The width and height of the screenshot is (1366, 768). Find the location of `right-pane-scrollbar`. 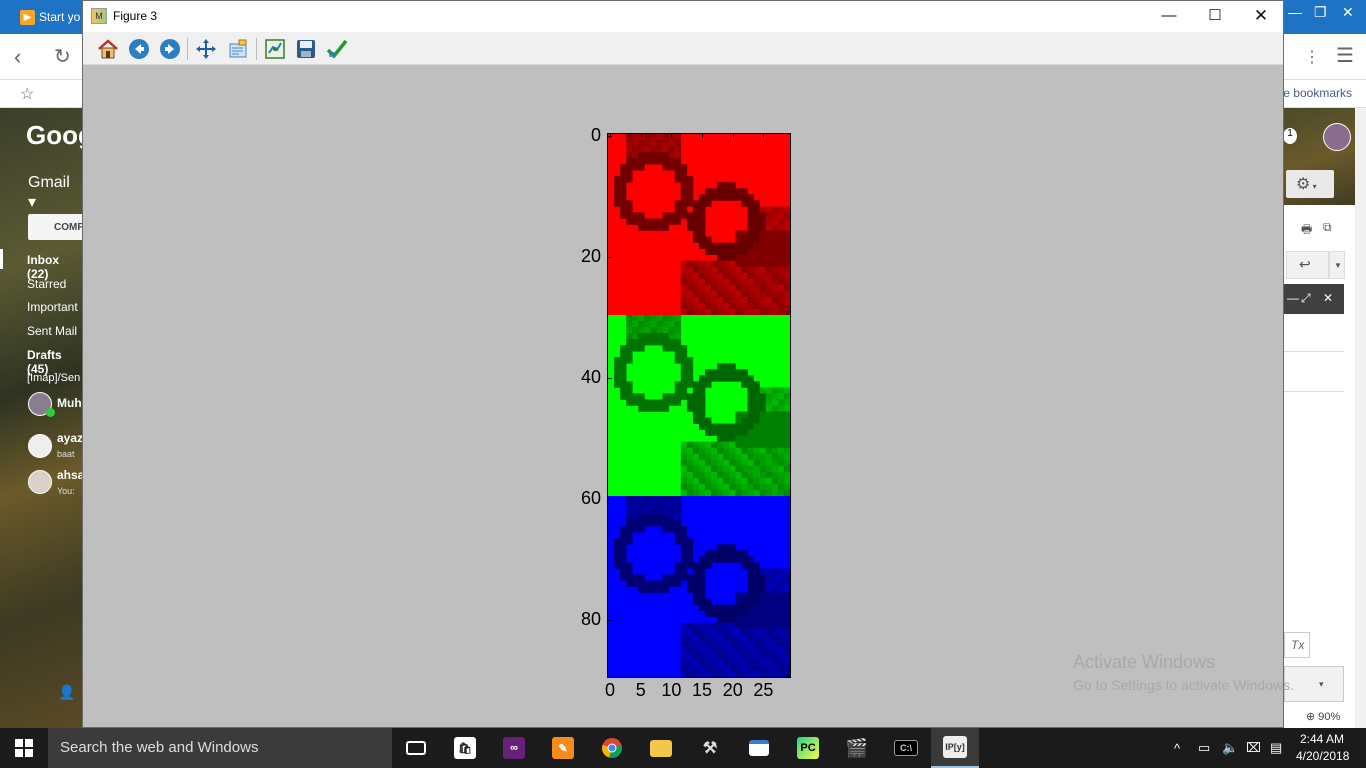

right-pane-scrollbar is located at coordinates (1360, 418).